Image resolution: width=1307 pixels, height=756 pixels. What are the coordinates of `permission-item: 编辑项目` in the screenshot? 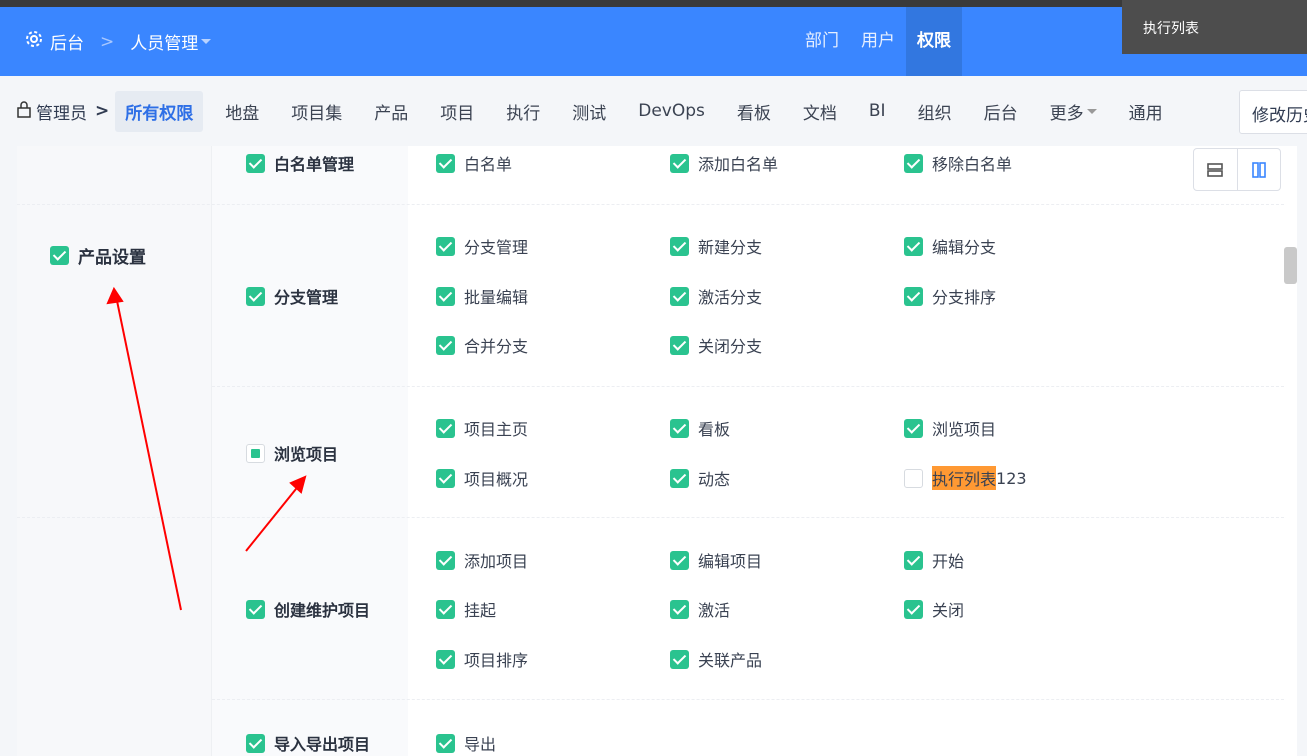 It's located at (716, 560).